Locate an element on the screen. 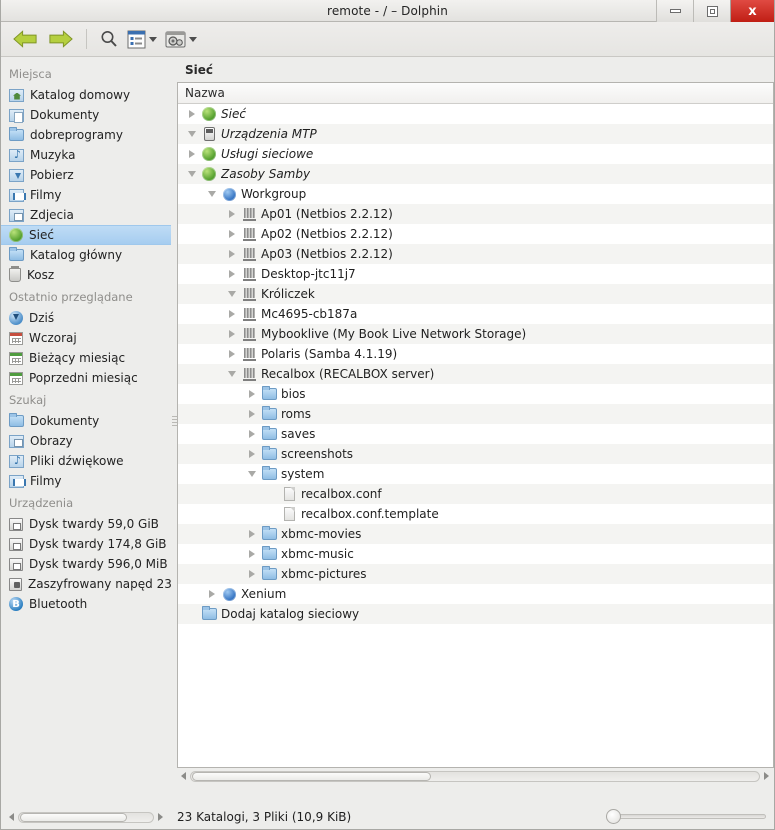 This screenshot has height=830, width=775. tree-row: Sieć is located at coordinates (475, 114).